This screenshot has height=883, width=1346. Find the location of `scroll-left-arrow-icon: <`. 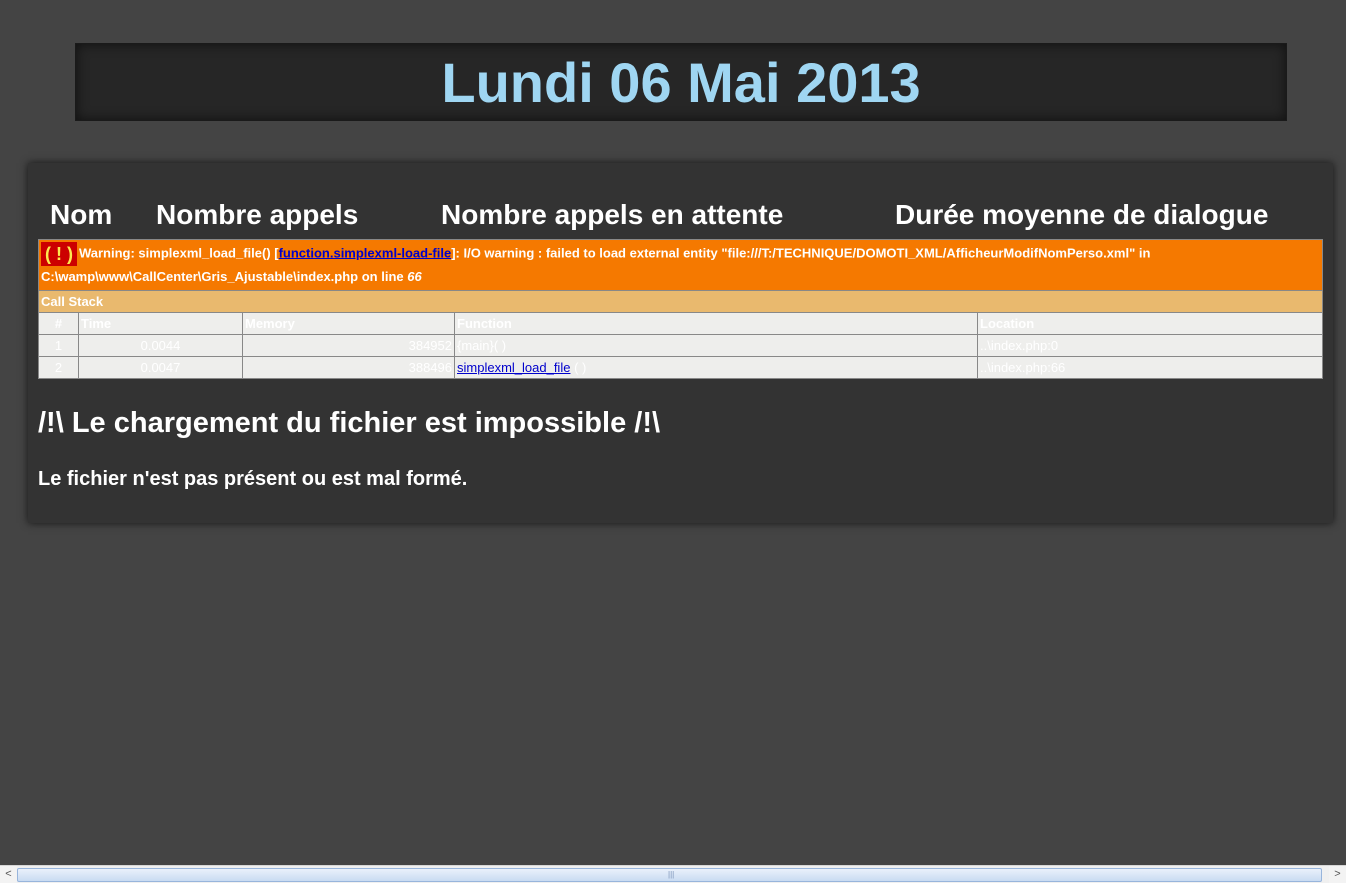

scroll-left-arrow-icon: < is located at coordinates (8, 874).